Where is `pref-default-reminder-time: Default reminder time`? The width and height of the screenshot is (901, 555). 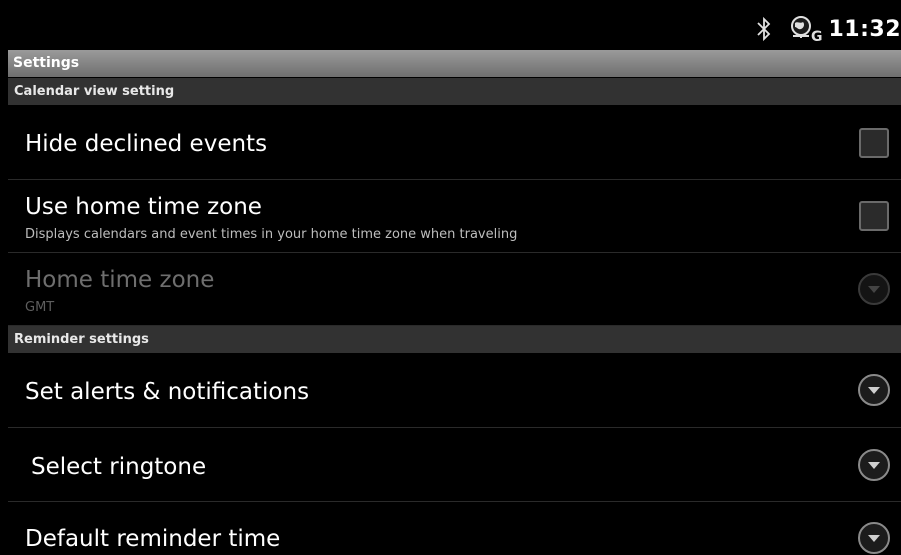 pref-default-reminder-time: Default reminder time is located at coordinates (454, 528).